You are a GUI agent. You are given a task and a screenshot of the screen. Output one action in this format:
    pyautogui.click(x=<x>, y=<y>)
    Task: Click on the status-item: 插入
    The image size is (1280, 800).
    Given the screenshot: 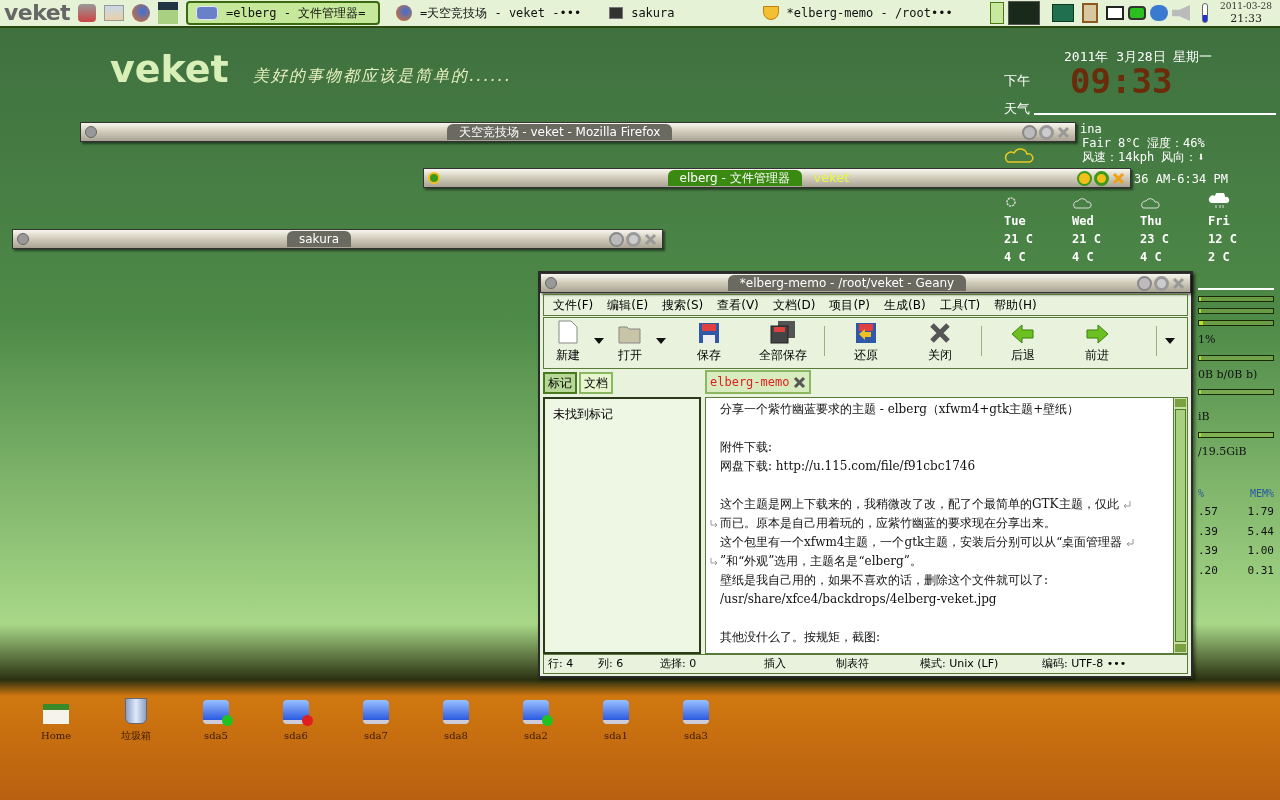 What is the action you would take?
    pyautogui.click(x=775, y=663)
    